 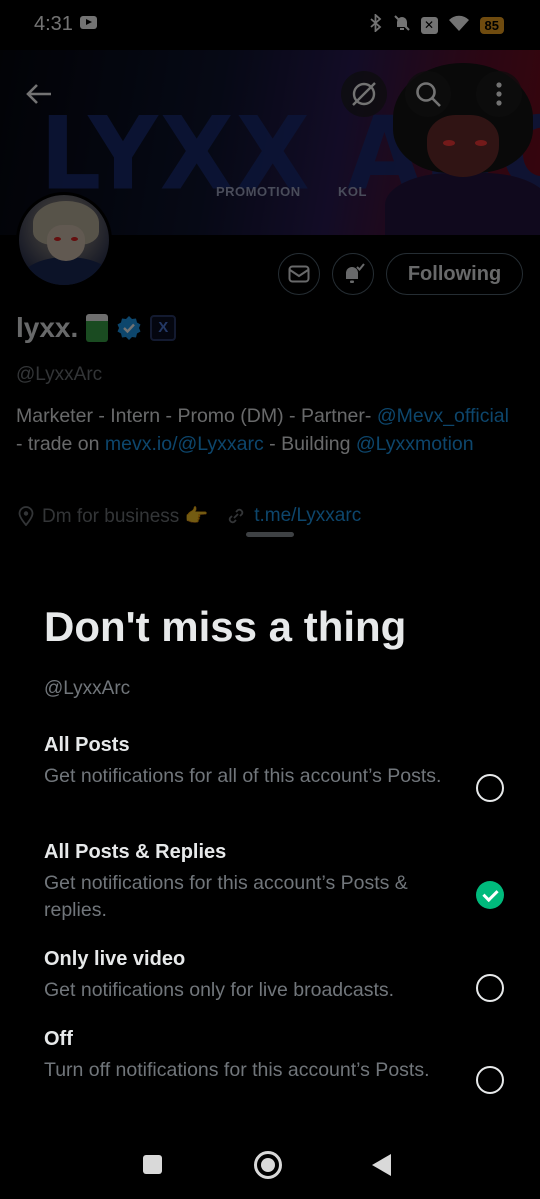 I want to click on status-icons: ✕ 85, so click(x=436, y=24).